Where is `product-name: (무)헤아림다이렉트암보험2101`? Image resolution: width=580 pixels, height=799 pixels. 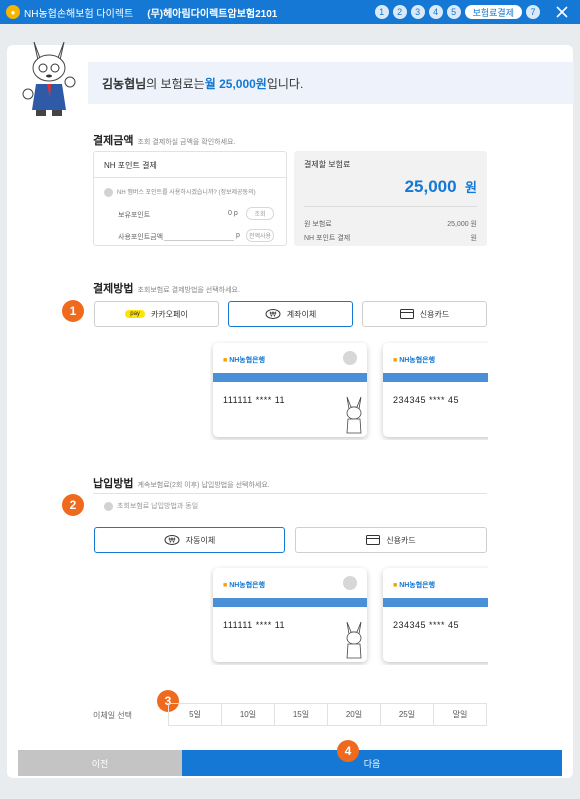 product-name: (무)헤아림다이렉트암보험2101 is located at coordinates (212, 14).